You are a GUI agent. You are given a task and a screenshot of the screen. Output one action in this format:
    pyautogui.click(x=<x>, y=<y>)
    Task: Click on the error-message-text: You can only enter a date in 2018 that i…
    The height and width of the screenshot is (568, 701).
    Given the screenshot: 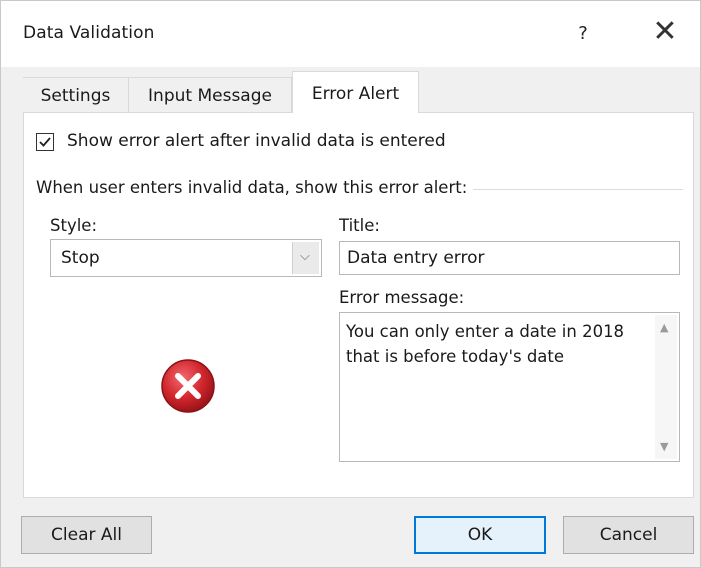 What is the action you would take?
    pyautogui.click(x=485, y=344)
    